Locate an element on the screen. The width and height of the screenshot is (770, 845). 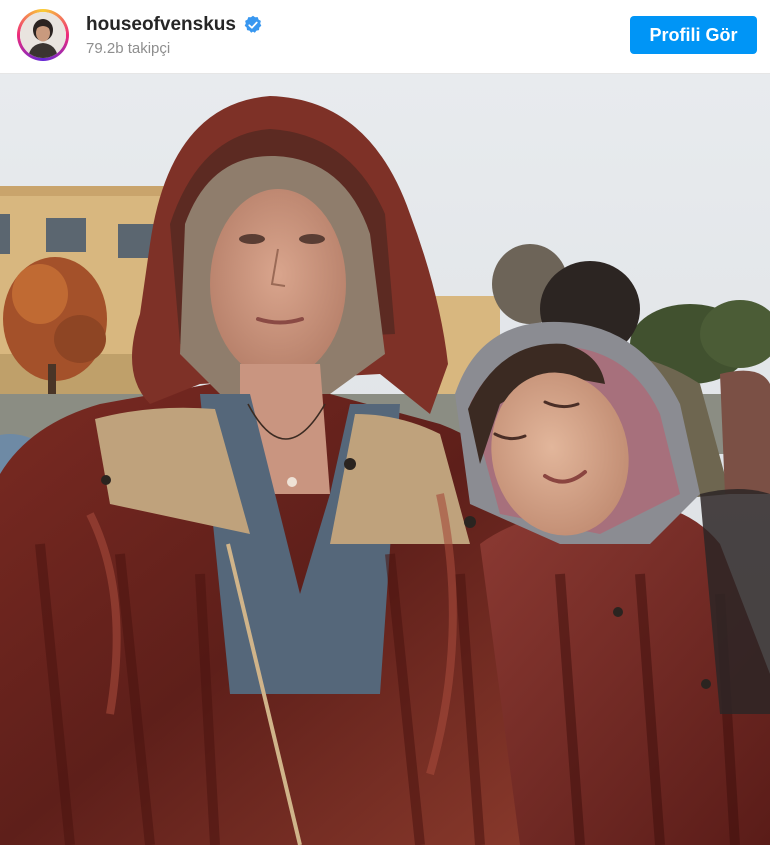
avatar-image is located at coordinates (43, 35).